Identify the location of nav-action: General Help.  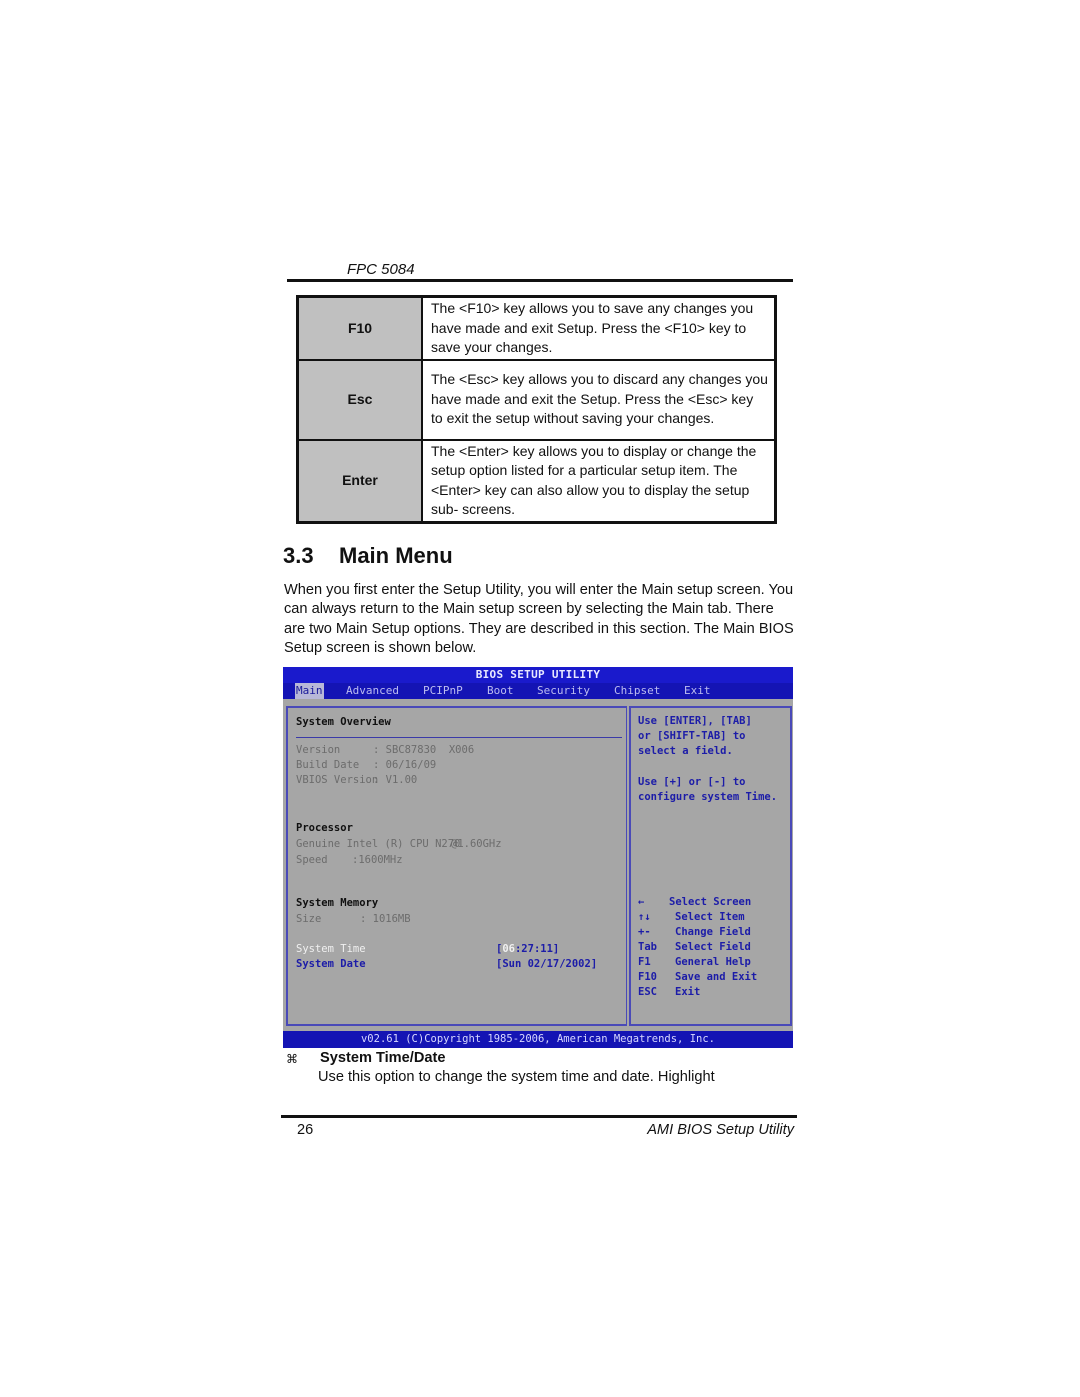
(713, 962).